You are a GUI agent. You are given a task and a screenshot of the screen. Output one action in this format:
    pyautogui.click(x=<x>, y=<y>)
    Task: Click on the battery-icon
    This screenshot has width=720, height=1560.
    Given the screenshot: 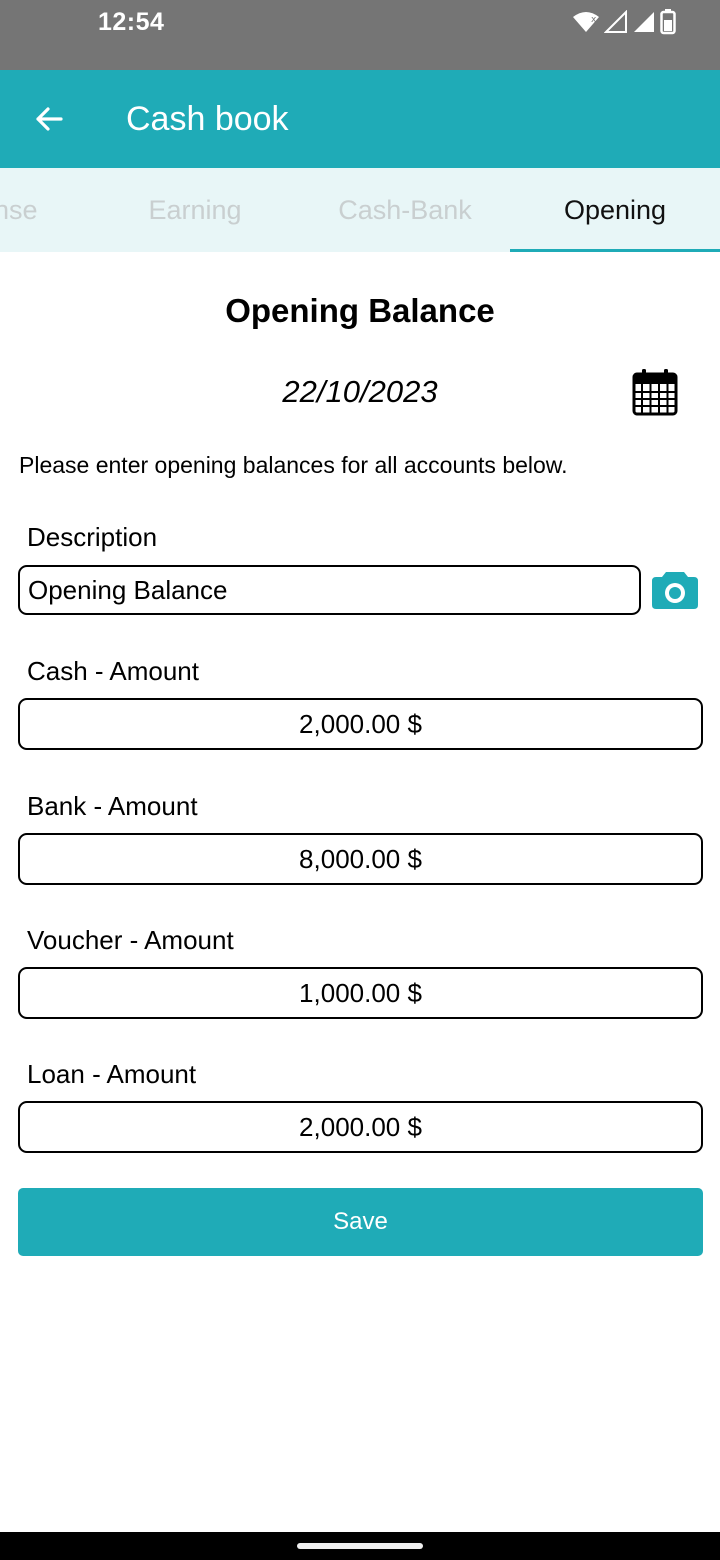 What is the action you would take?
    pyautogui.click(x=668, y=22)
    